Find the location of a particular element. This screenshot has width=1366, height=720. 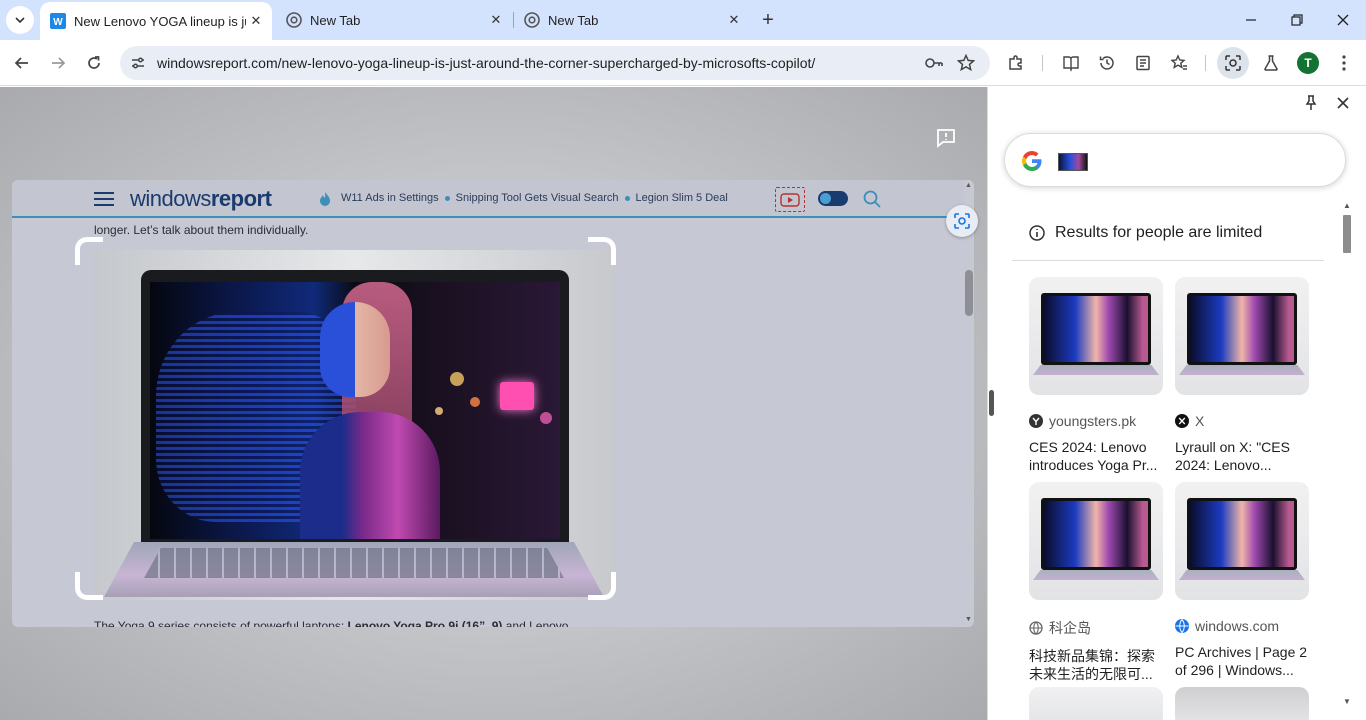

reading-list-button is located at coordinates (1143, 63).